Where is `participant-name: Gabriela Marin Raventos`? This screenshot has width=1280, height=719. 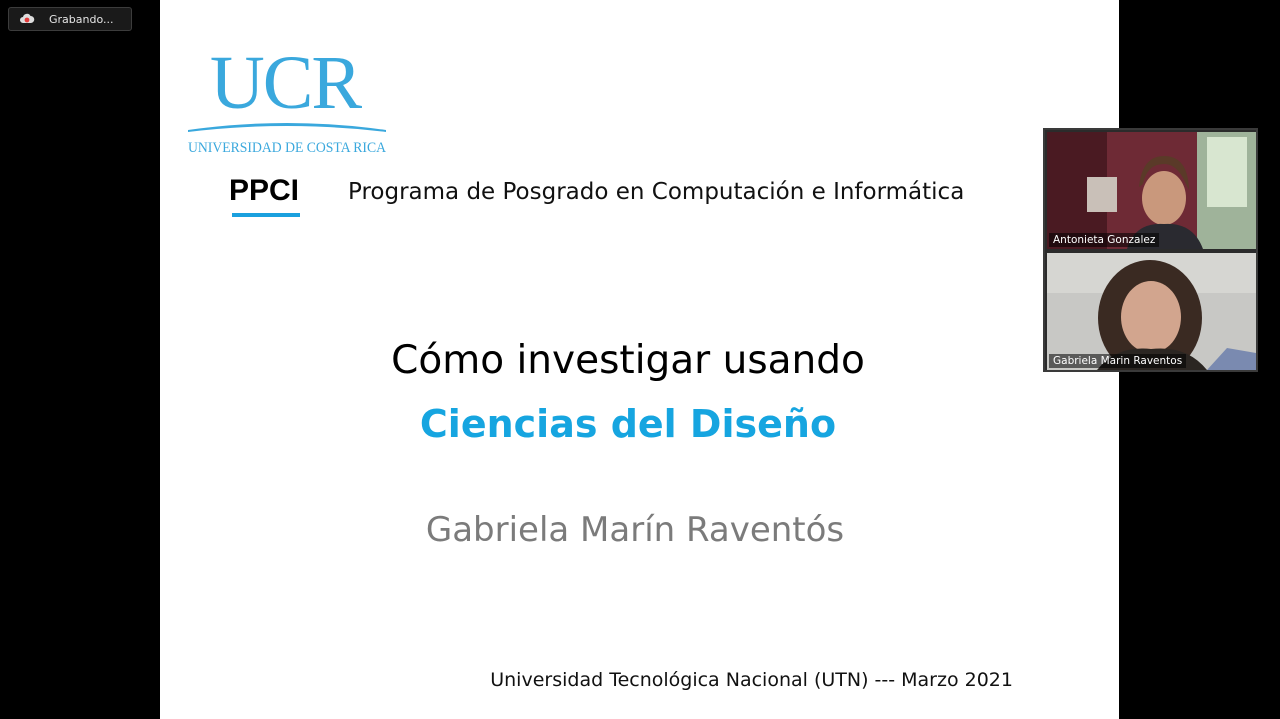 participant-name: Gabriela Marin Raventos is located at coordinates (1118, 361).